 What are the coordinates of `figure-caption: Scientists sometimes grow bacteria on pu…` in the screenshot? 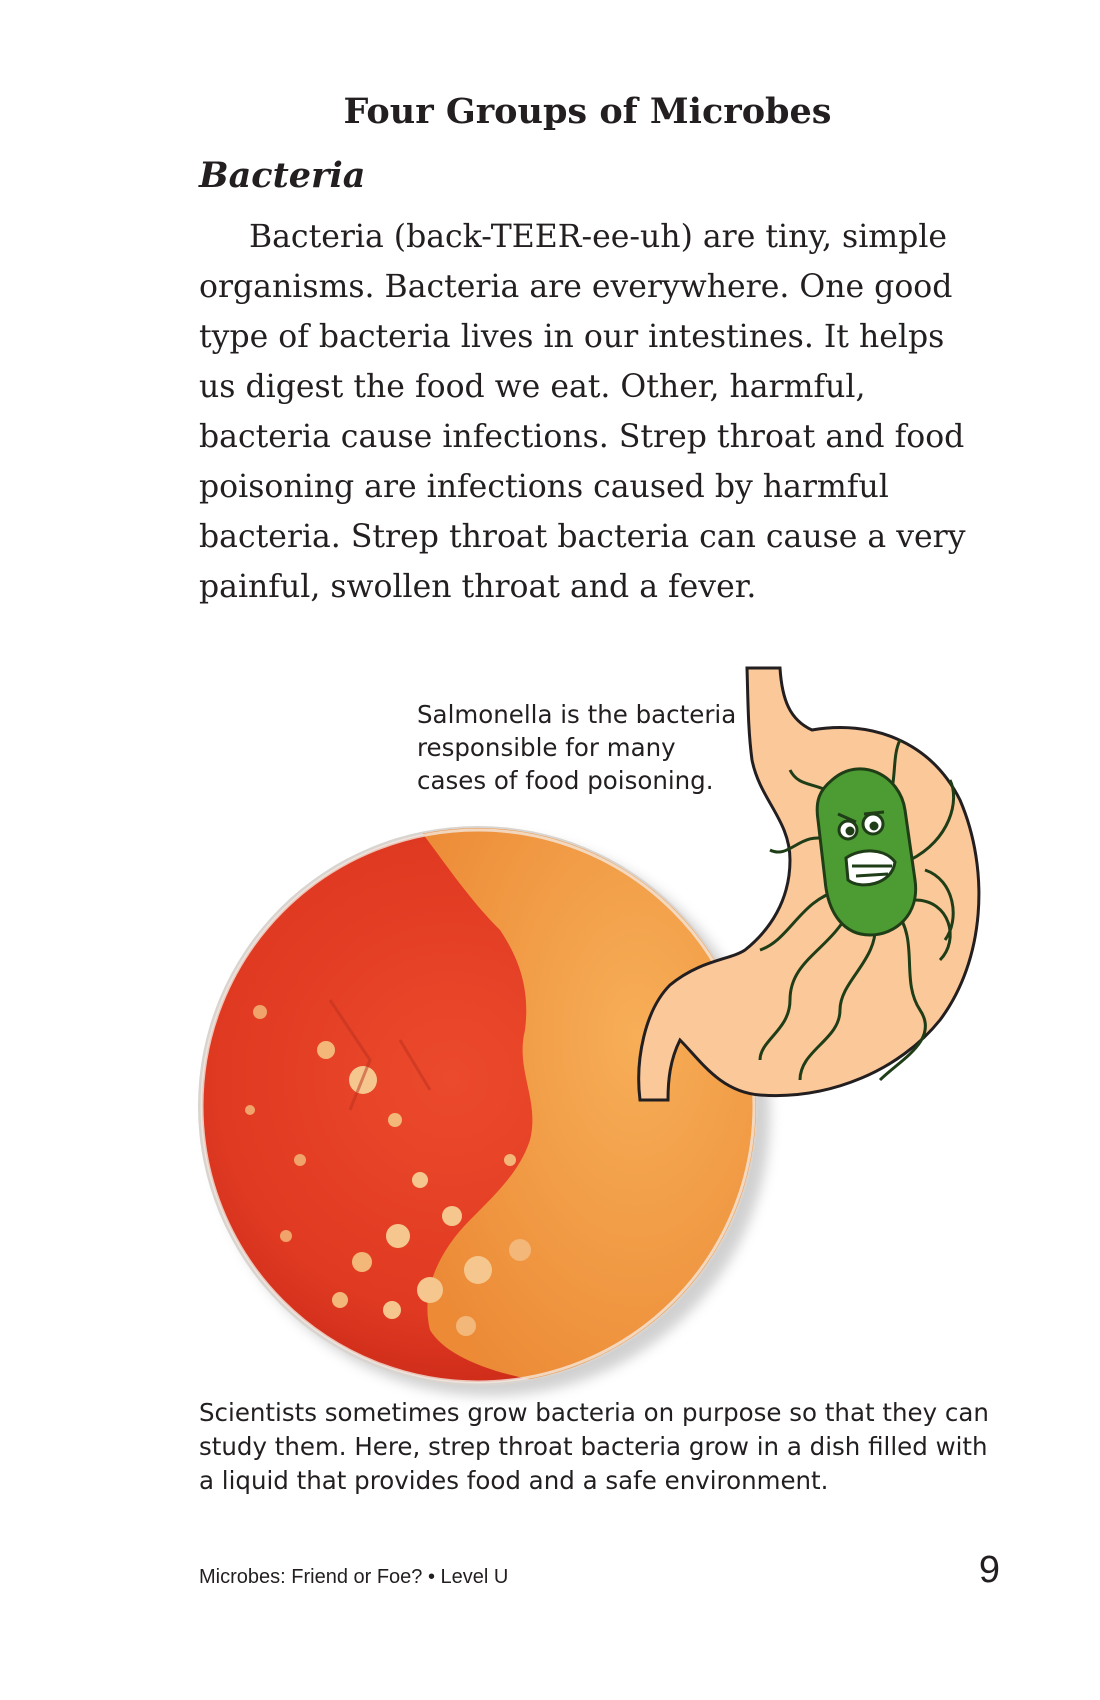 It's located at (594, 1446).